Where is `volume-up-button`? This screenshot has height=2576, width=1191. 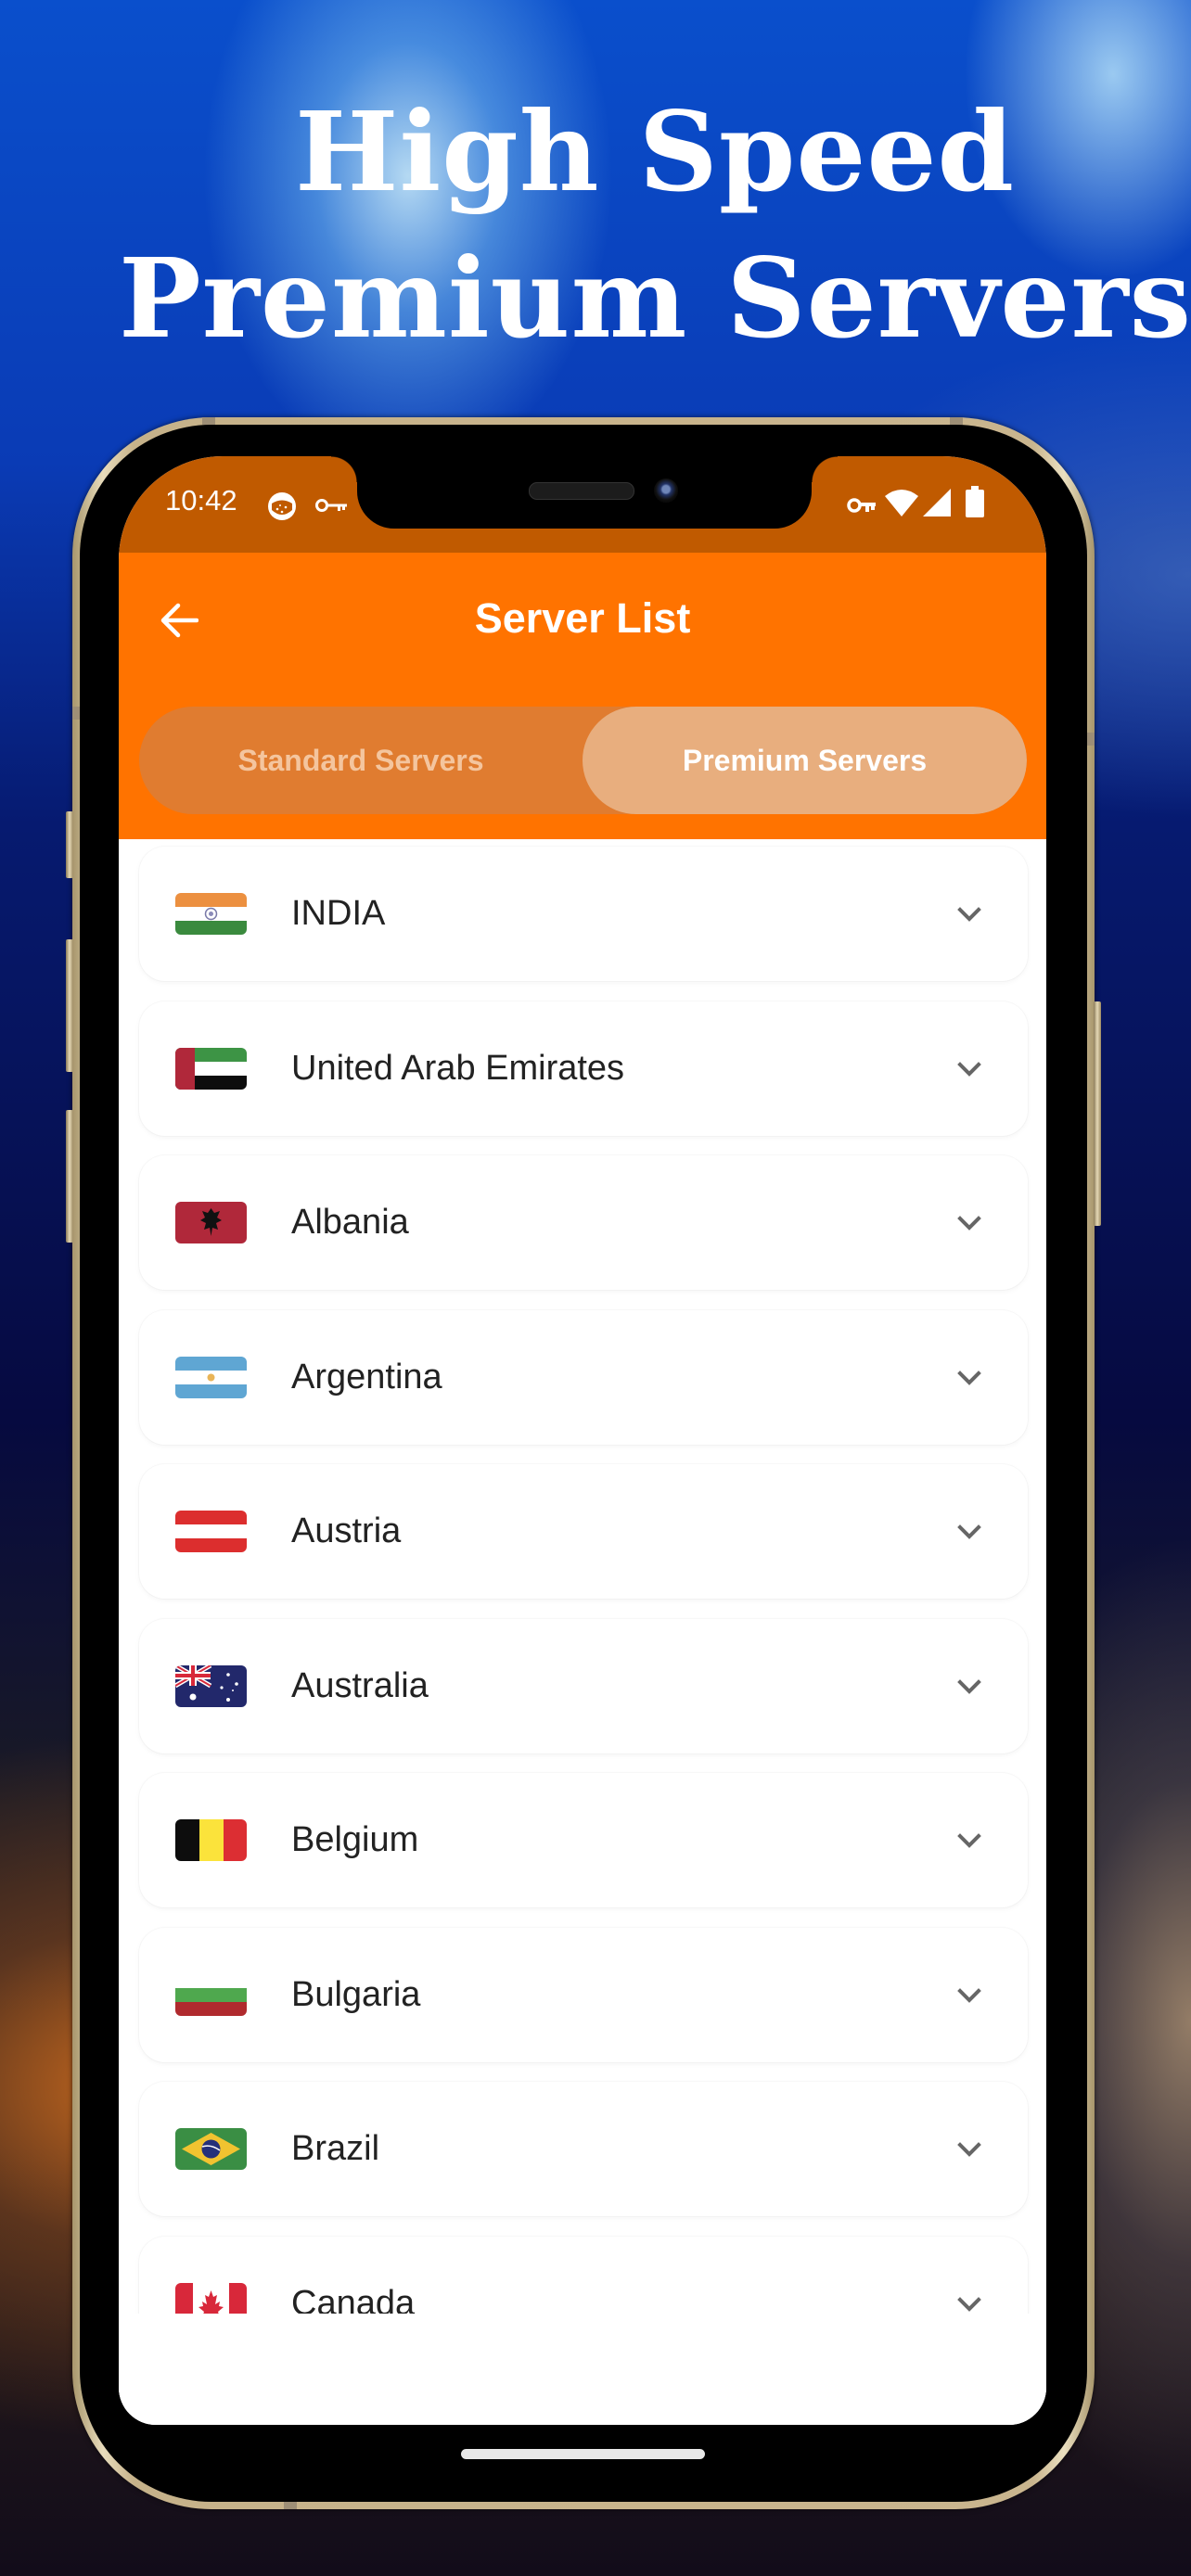
volume-up-button is located at coordinates (69, 1005).